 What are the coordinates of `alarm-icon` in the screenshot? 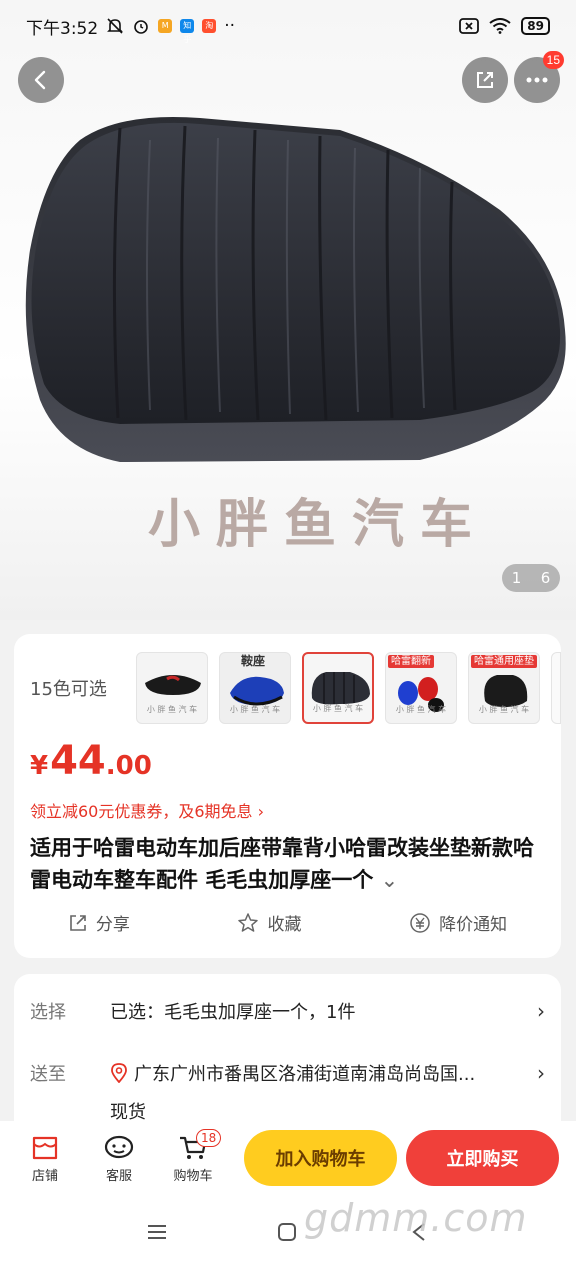 It's located at (141, 27).